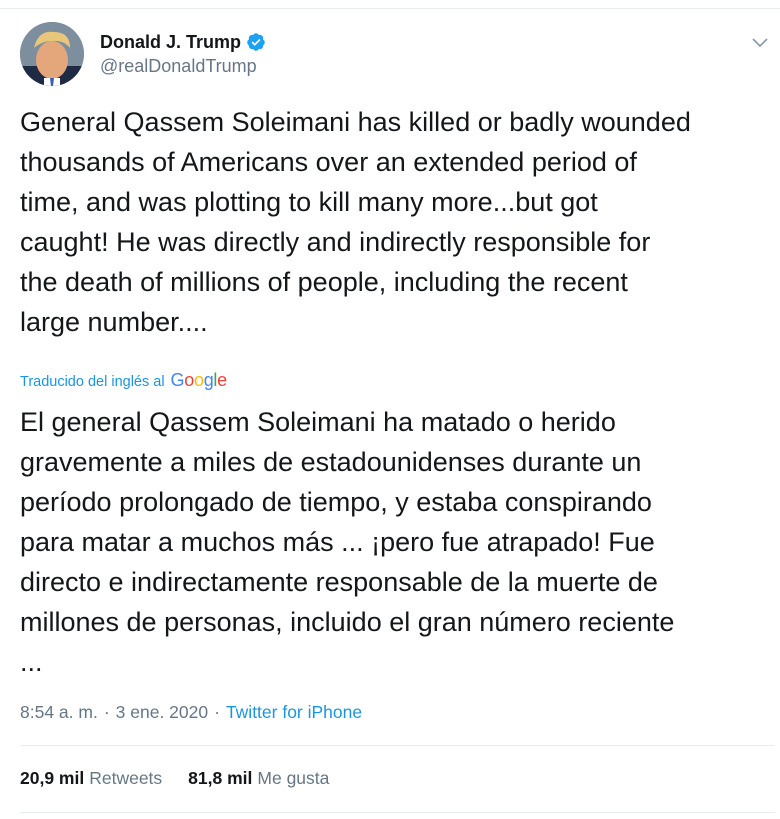 This screenshot has height=819, width=780. I want to click on author-names: Donald J. Trump @realDonaldTrump, so click(183, 53).